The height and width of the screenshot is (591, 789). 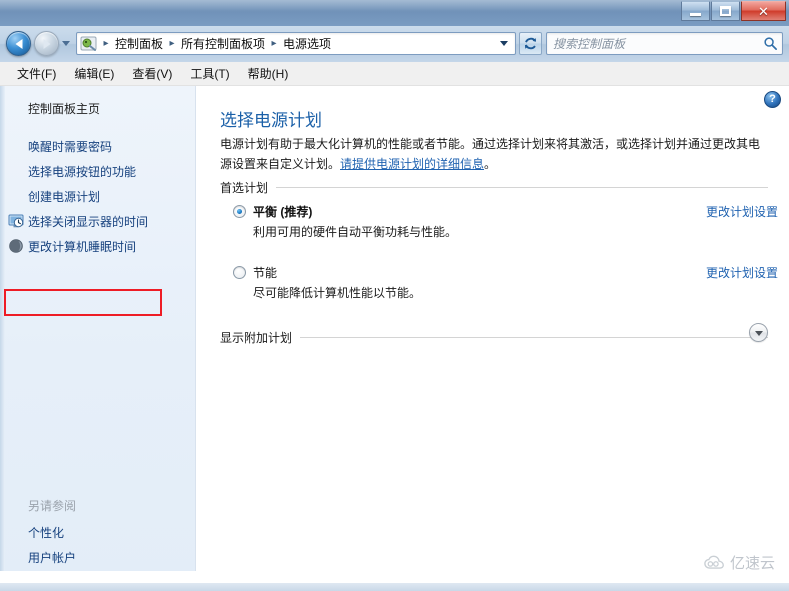 I want to click on moon-sleep-icon, so click(x=16, y=246).